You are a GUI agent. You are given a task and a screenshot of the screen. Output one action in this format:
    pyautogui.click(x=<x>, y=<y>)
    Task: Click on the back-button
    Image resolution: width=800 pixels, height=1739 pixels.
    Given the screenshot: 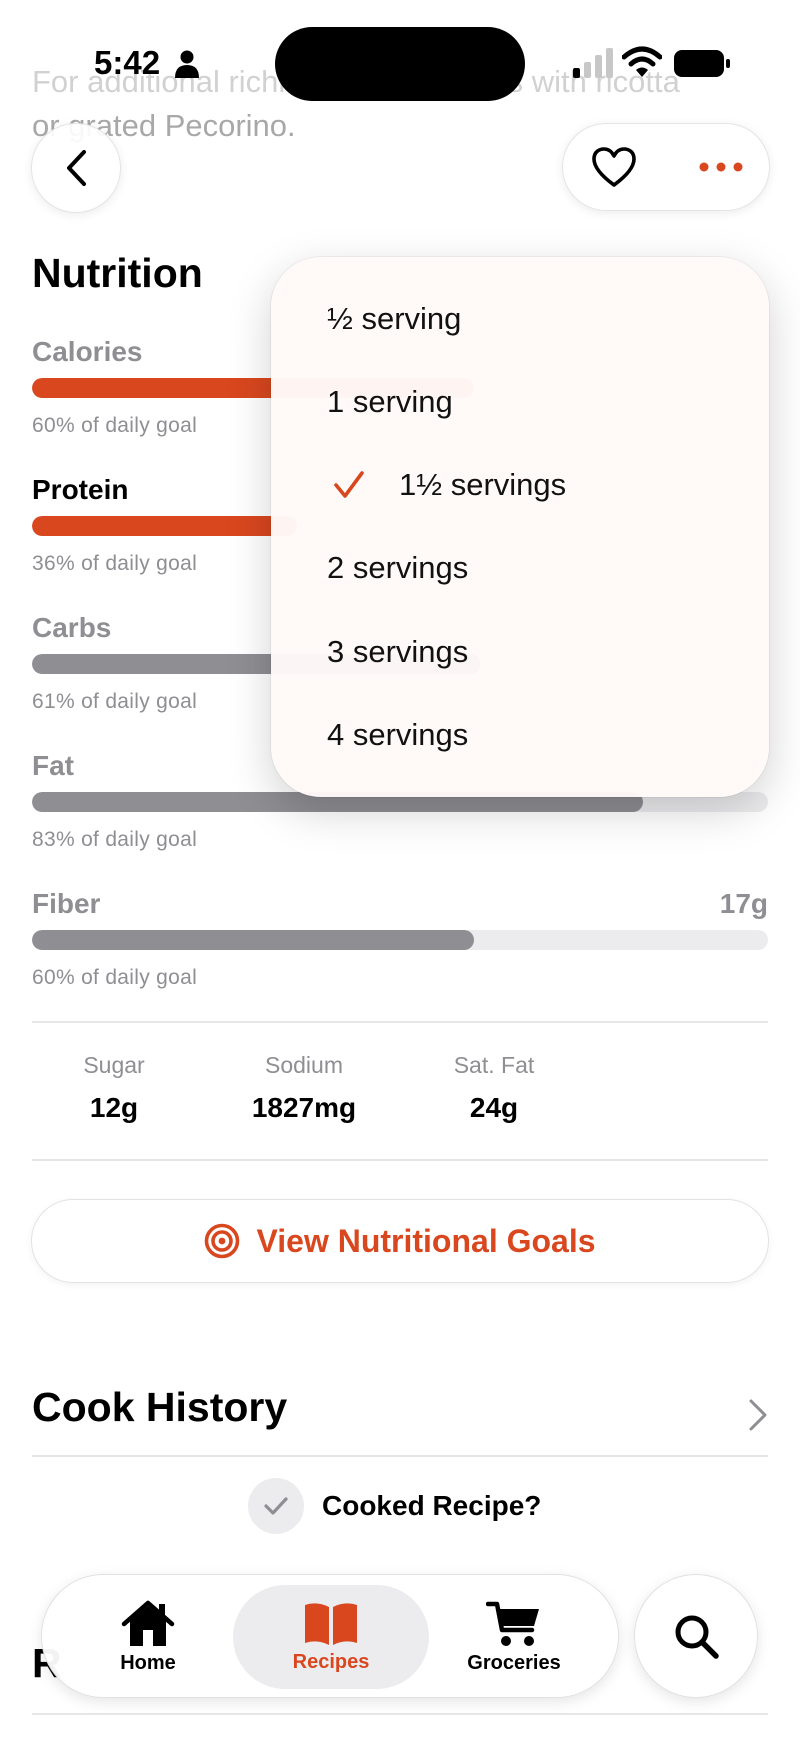 What is the action you would take?
    pyautogui.click(x=76, y=168)
    